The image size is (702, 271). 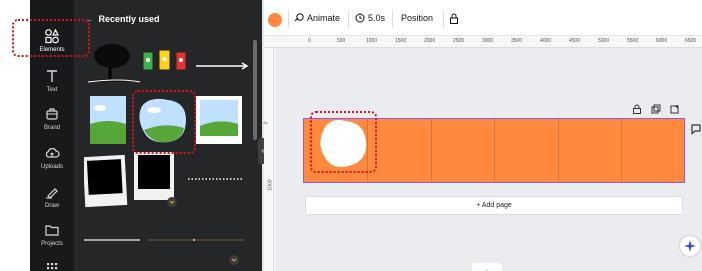 I want to click on cups-element, so click(x=164, y=60).